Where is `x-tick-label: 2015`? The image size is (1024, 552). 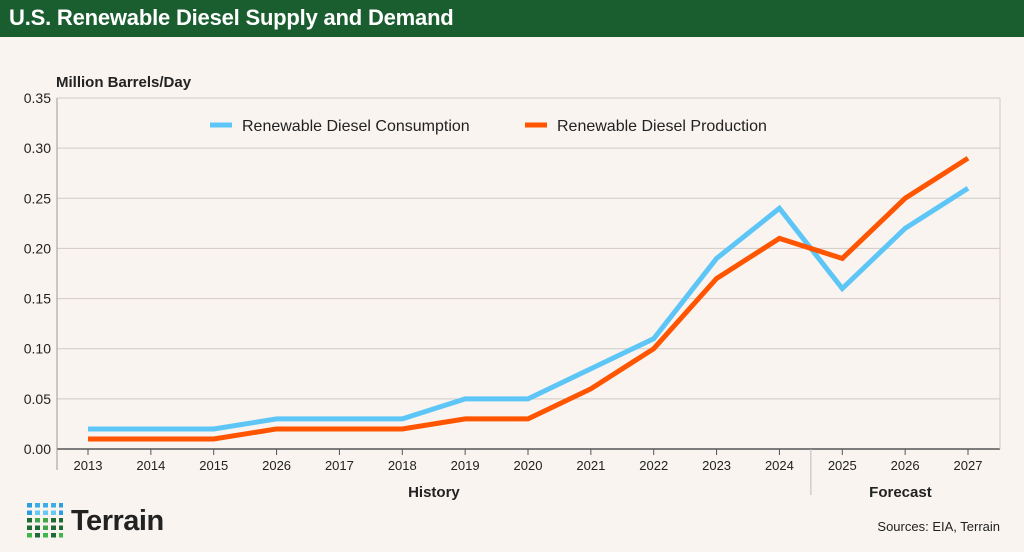 x-tick-label: 2015 is located at coordinates (213, 465).